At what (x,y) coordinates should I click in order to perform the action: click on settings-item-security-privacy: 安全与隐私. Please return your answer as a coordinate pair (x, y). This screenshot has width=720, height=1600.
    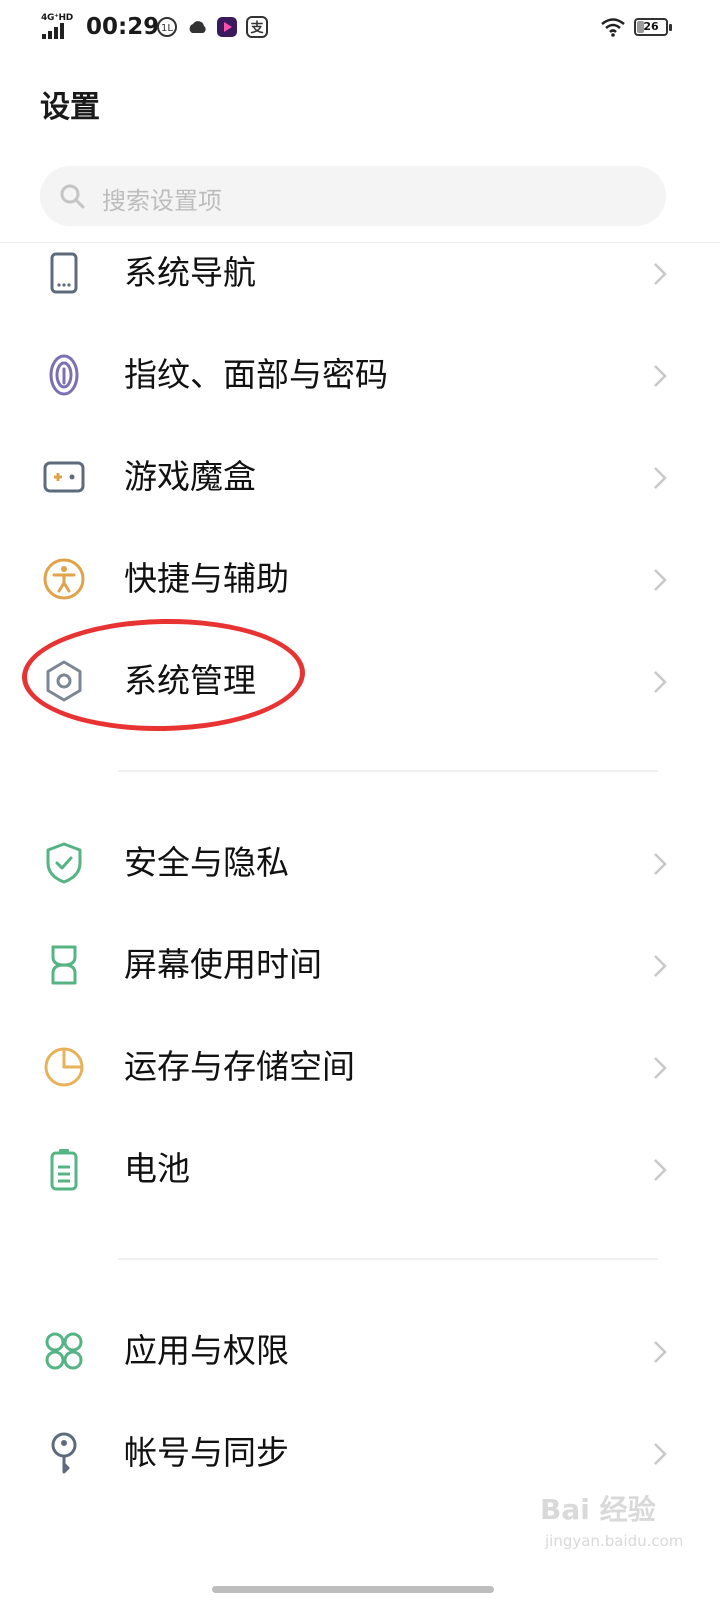
    Looking at the image, I should click on (360, 863).